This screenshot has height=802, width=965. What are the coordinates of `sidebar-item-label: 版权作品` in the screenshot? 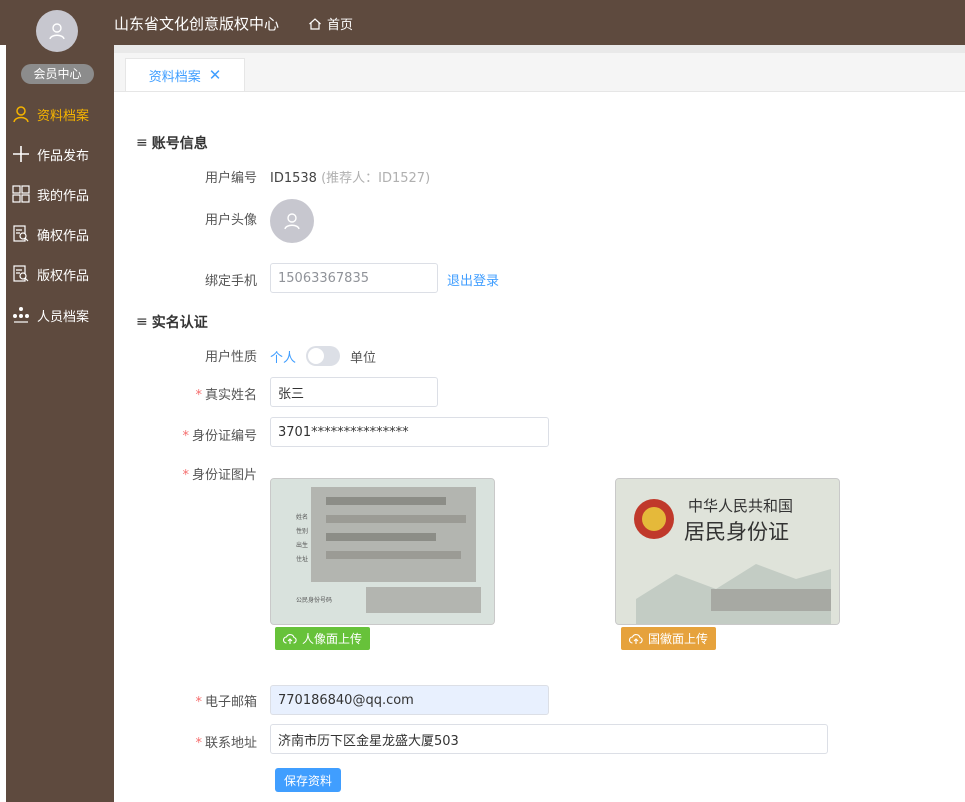 It's located at (63, 276).